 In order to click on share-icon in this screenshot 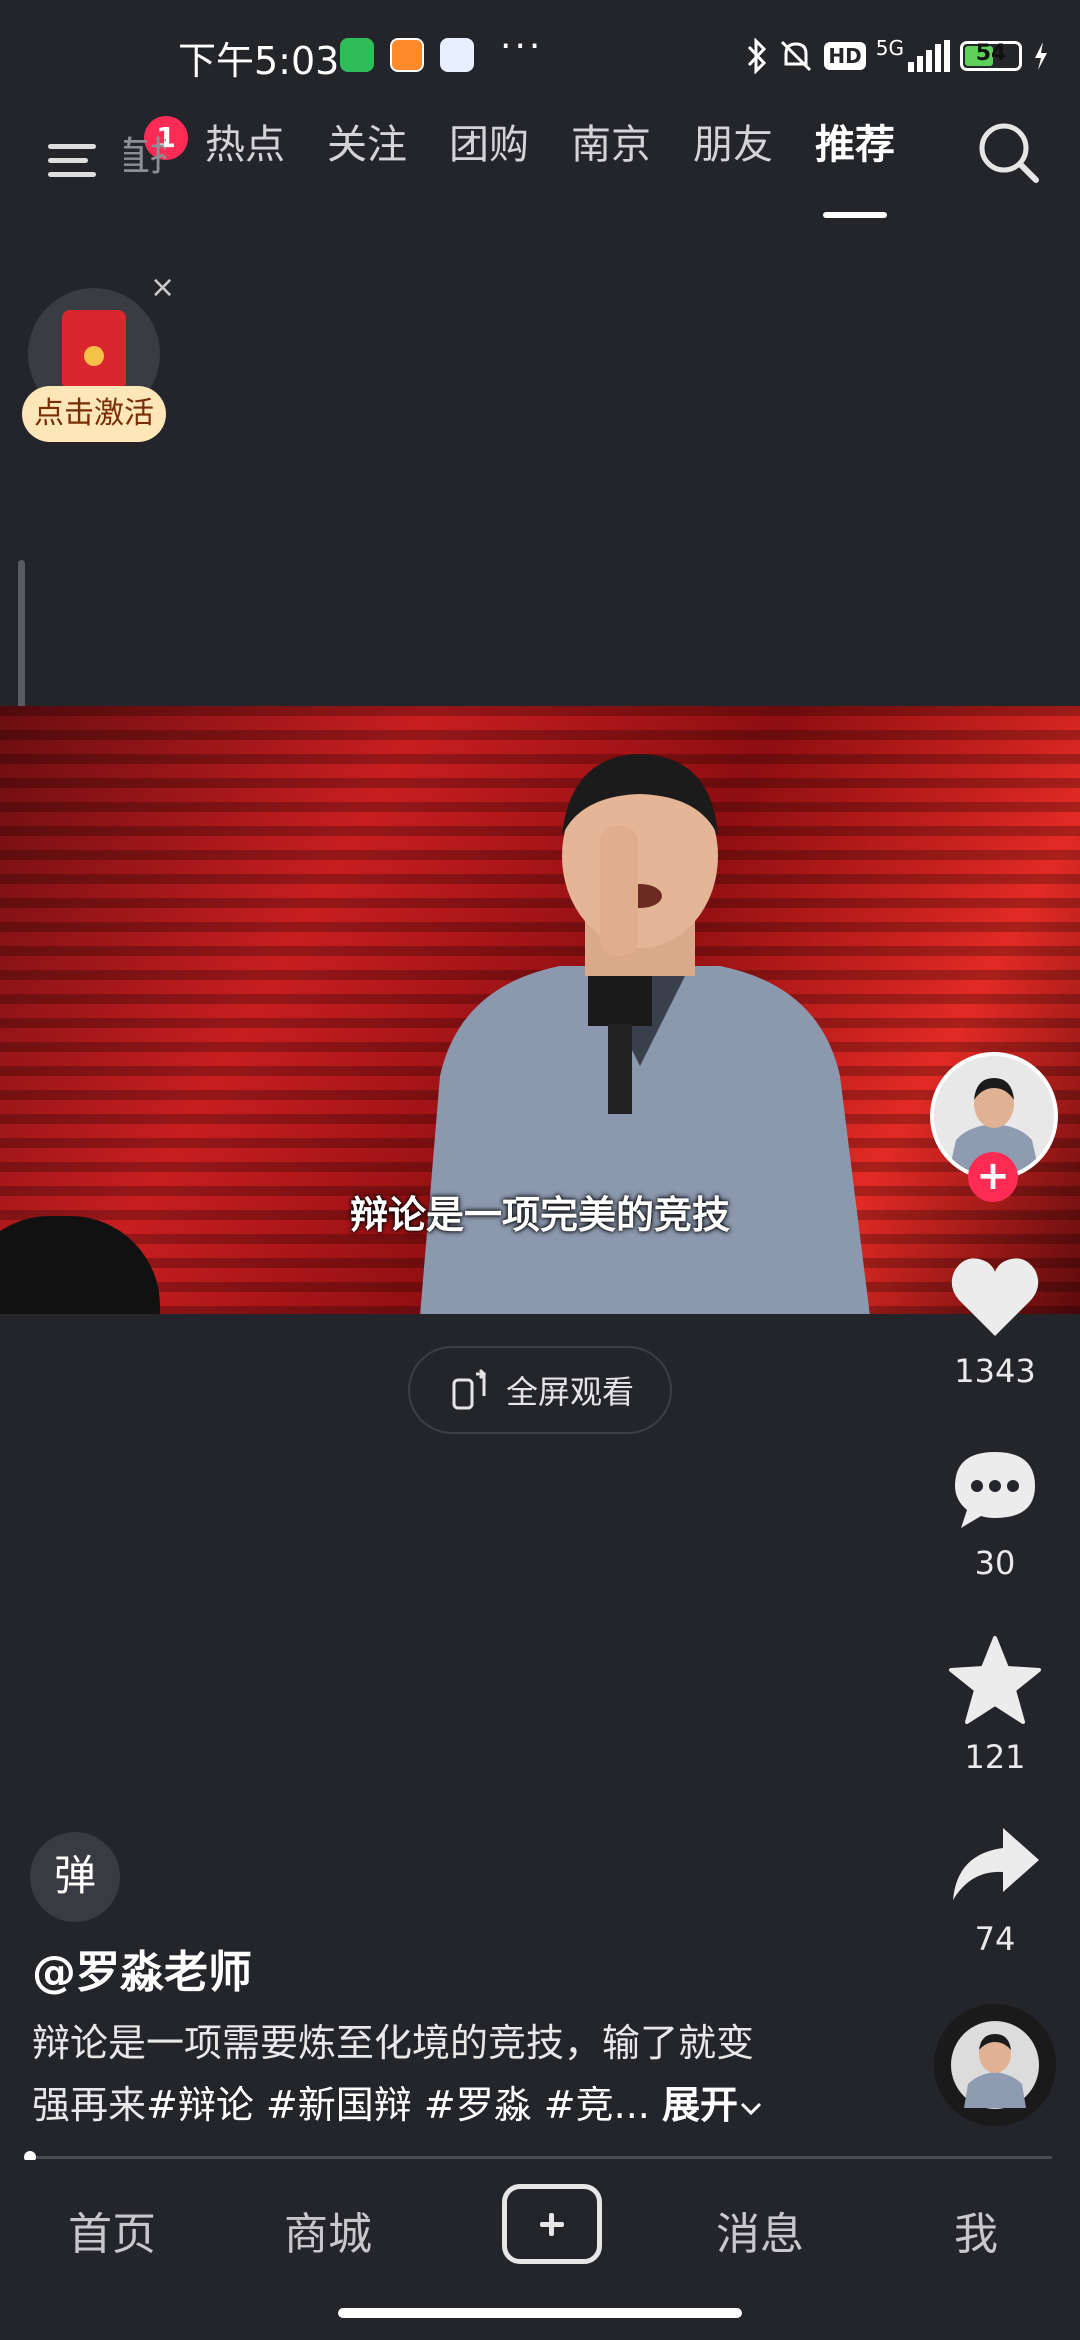, I will do `click(996, 1864)`.